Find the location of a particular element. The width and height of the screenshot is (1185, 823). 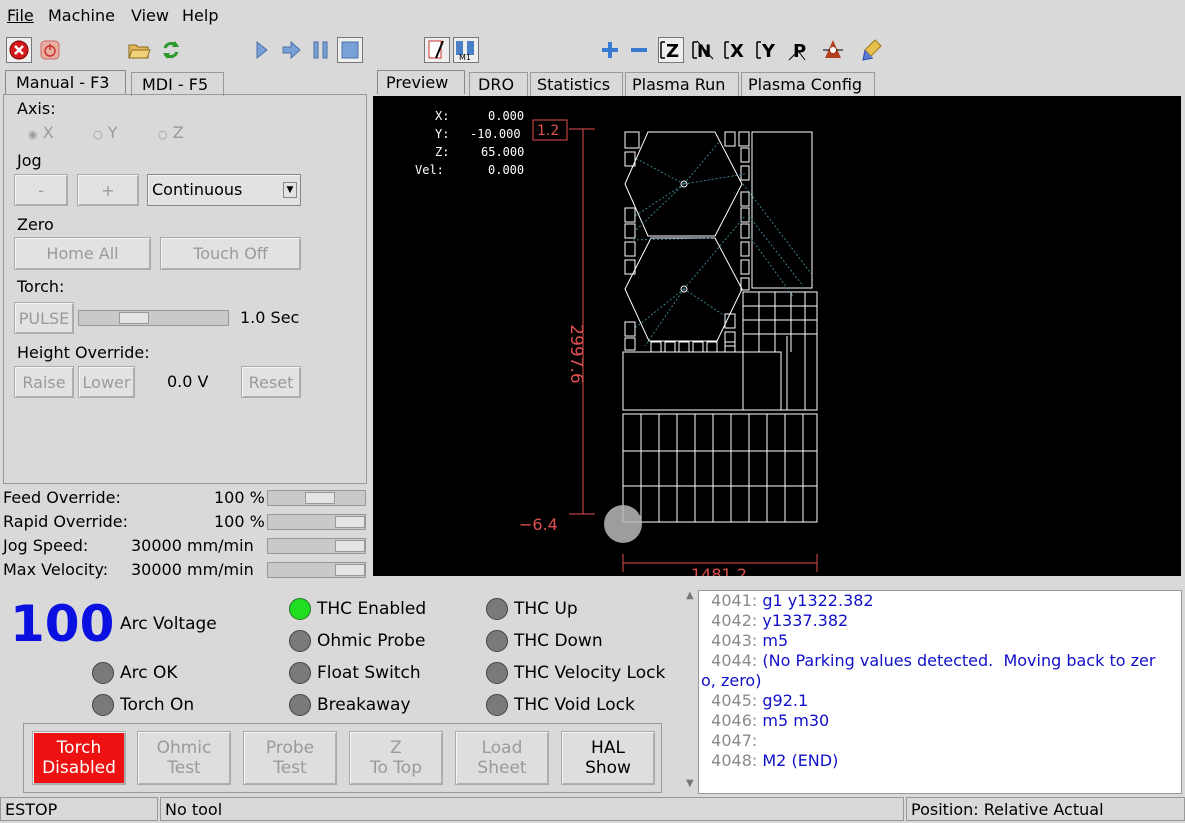

z-to-top-button: Z To Top is located at coordinates (396, 758).